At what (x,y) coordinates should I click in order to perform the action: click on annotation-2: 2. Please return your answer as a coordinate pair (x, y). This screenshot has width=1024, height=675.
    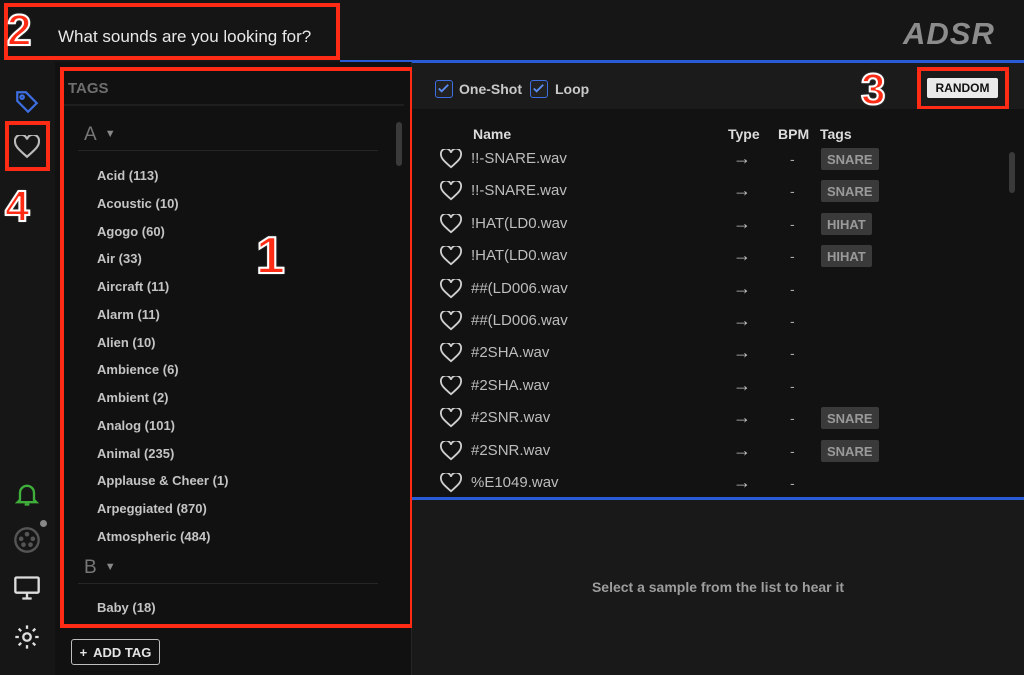
    Looking at the image, I should click on (19, 30).